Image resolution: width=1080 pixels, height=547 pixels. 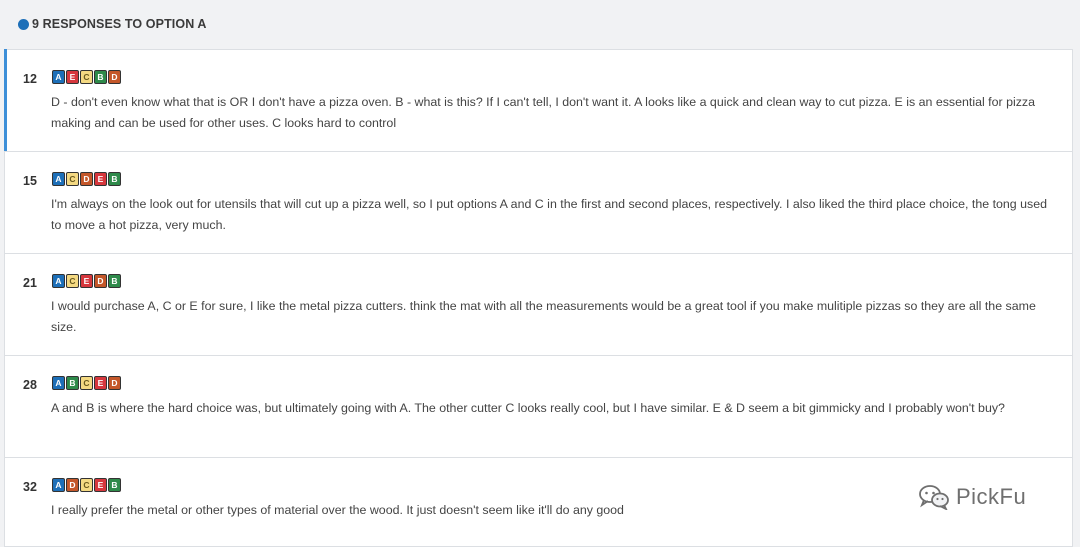 I want to click on response-id: 15, so click(x=30, y=181).